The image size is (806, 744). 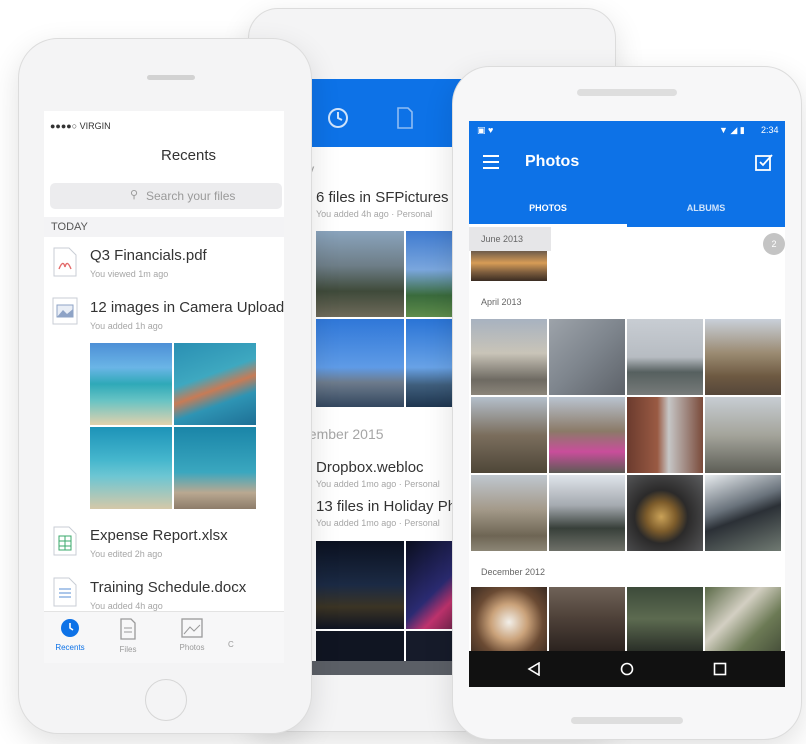 What do you see at coordinates (126, 554) in the screenshot?
I see `recent-item-subtitle: You edited 2h ago` at bounding box center [126, 554].